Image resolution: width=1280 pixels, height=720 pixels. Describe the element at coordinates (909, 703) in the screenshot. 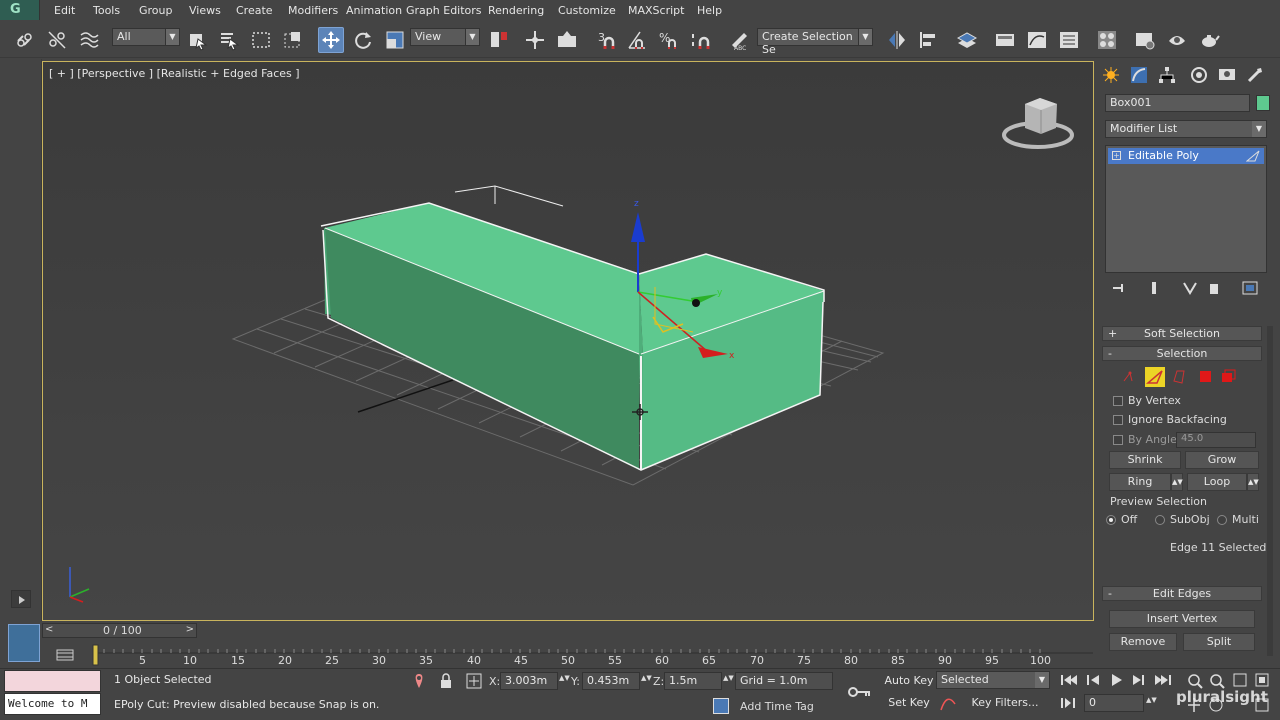

I see `set-key-button: Set Key` at that location.